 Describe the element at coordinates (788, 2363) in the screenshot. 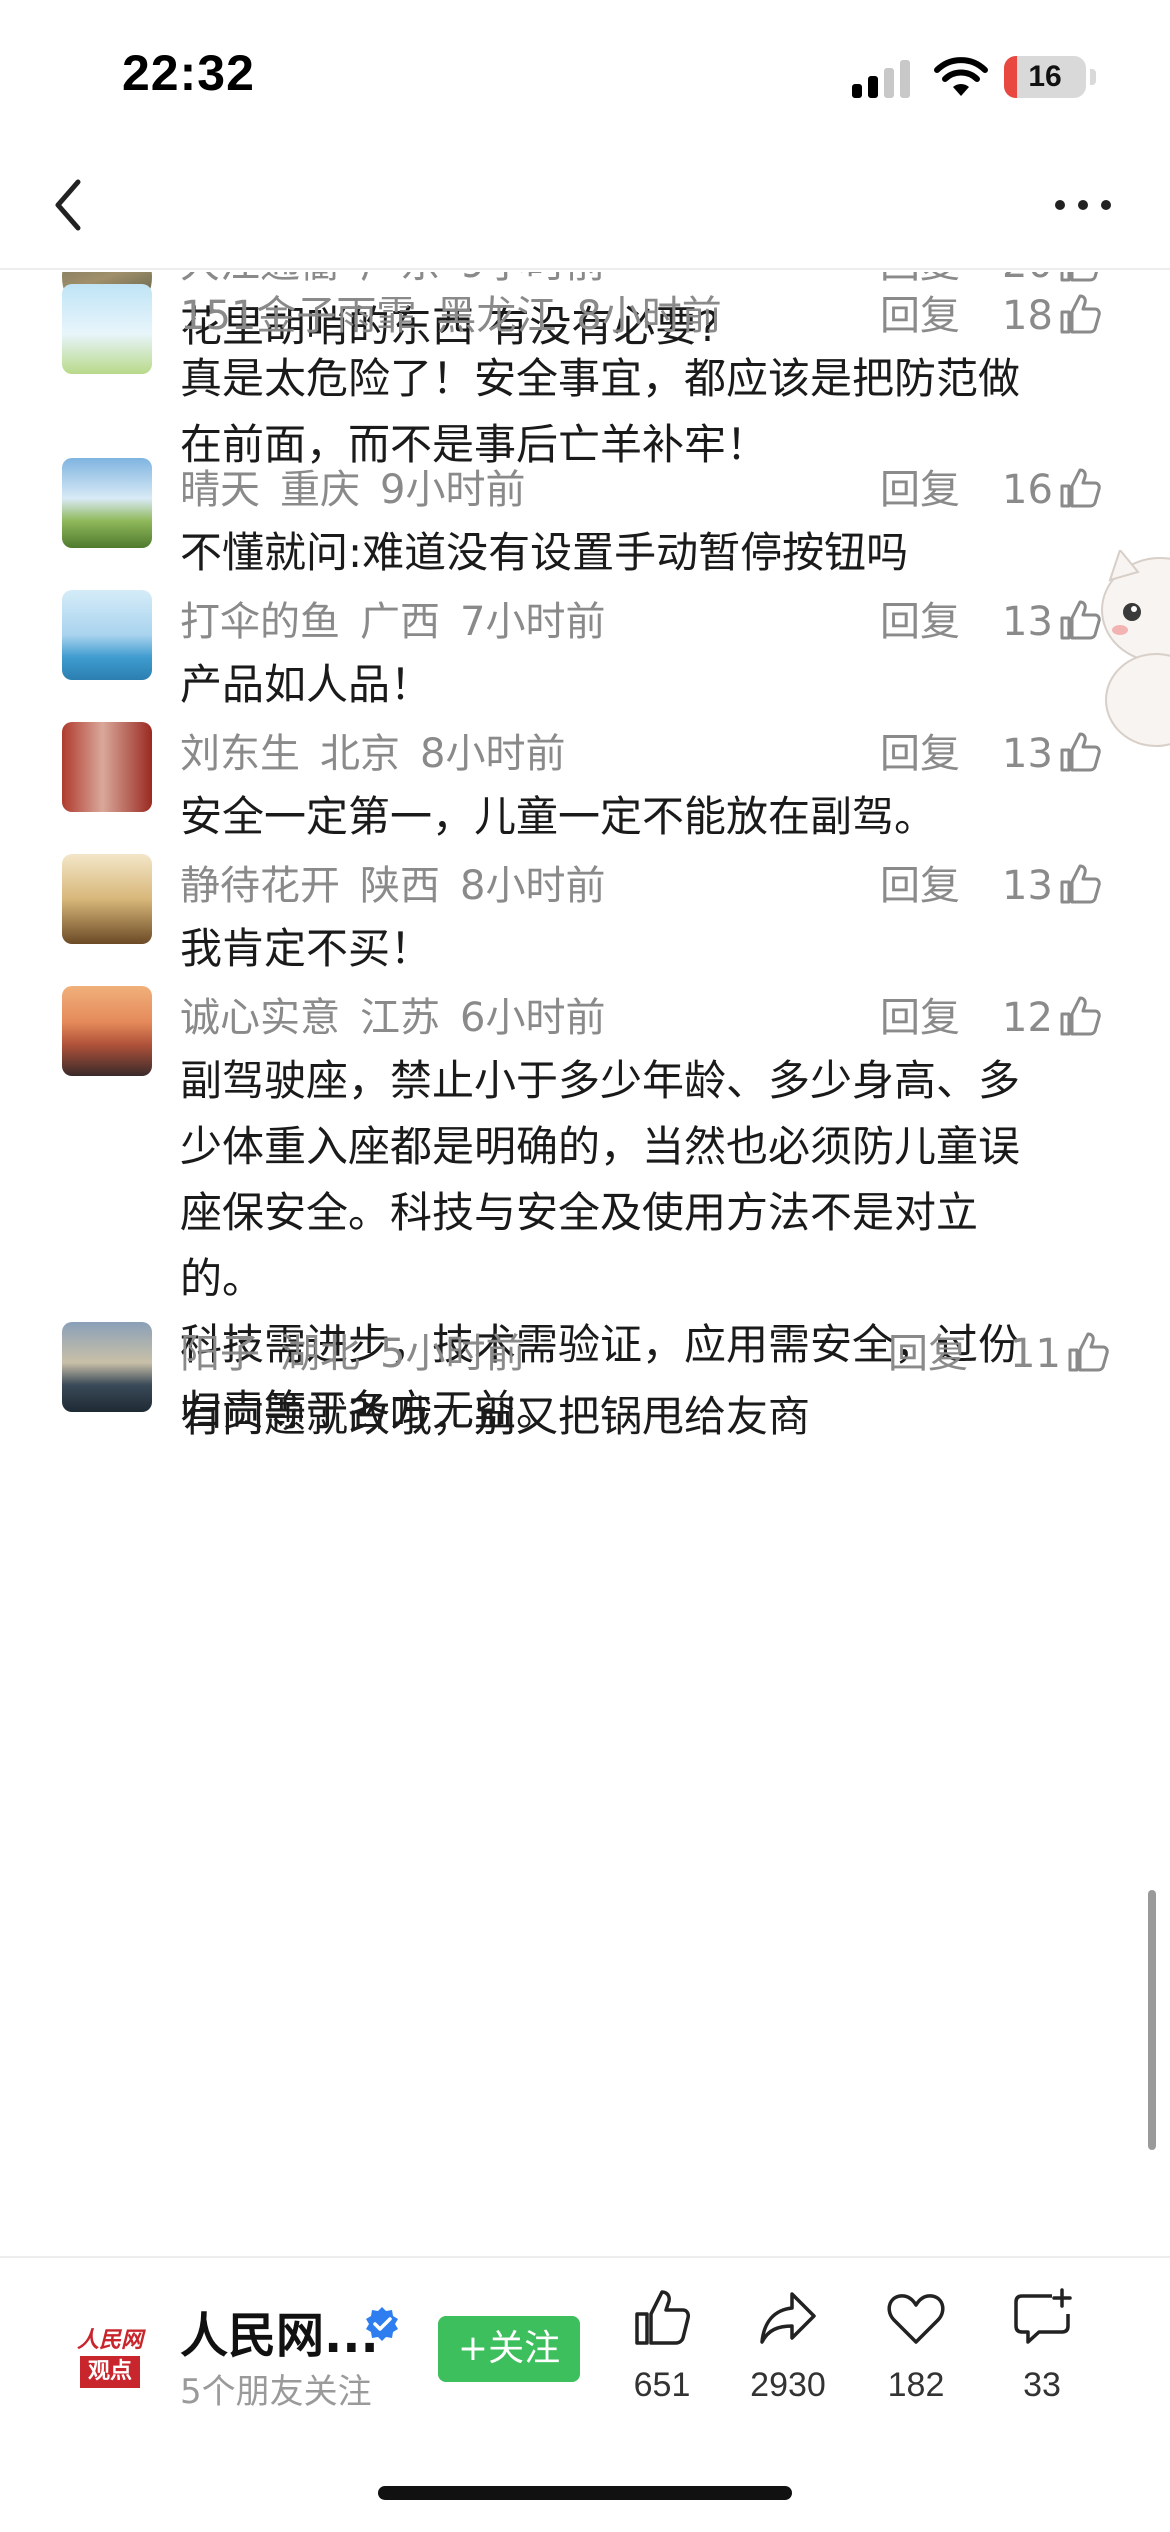

I see `share-action: 2930` at that location.